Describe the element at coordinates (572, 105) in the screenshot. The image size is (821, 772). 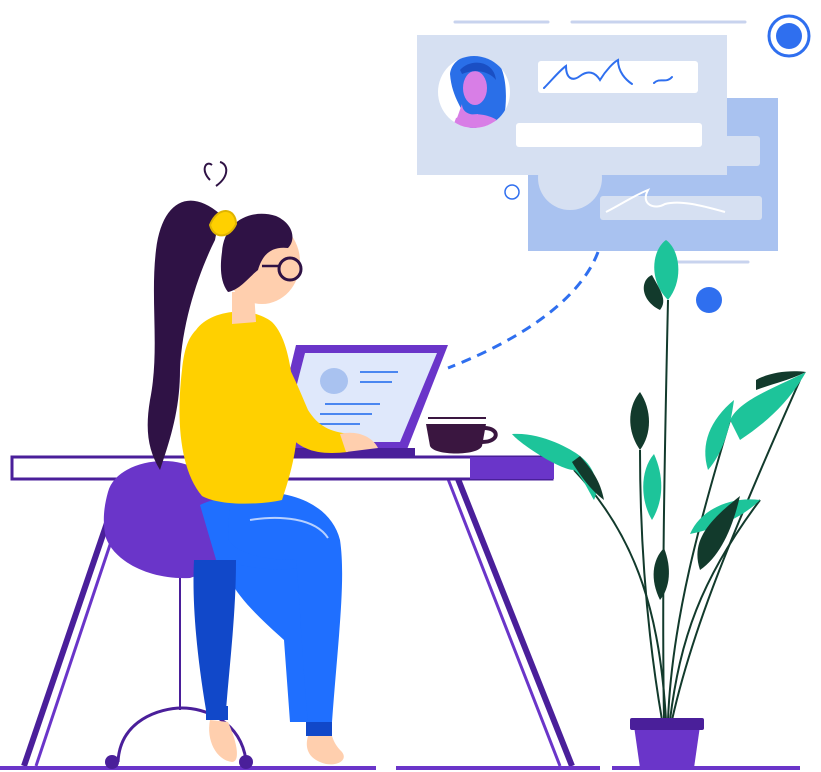
I see `profile-card-front` at that location.